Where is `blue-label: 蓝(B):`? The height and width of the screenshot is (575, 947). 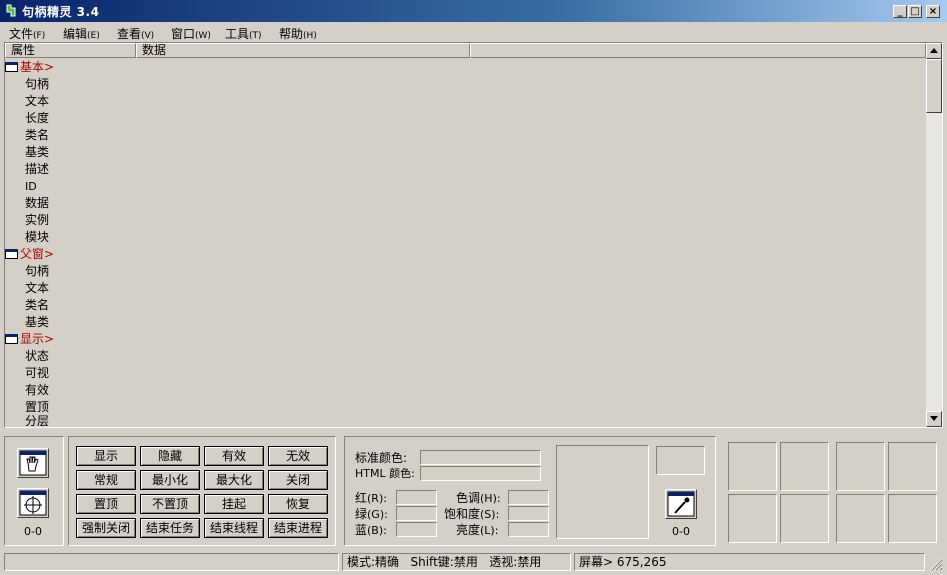
blue-label: 蓝(B): is located at coordinates (371, 530).